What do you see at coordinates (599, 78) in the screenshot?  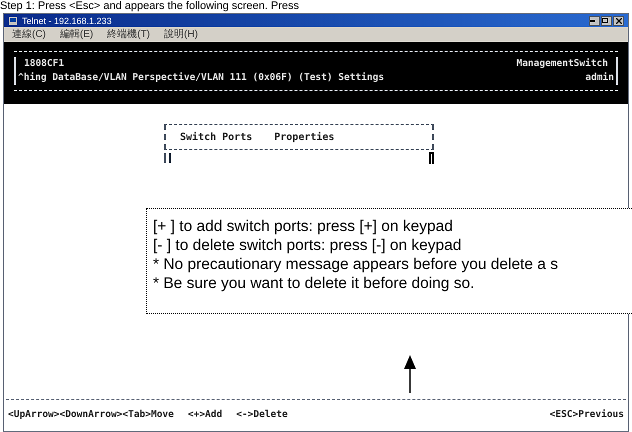 I see `user-name: admin` at bounding box center [599, 78].